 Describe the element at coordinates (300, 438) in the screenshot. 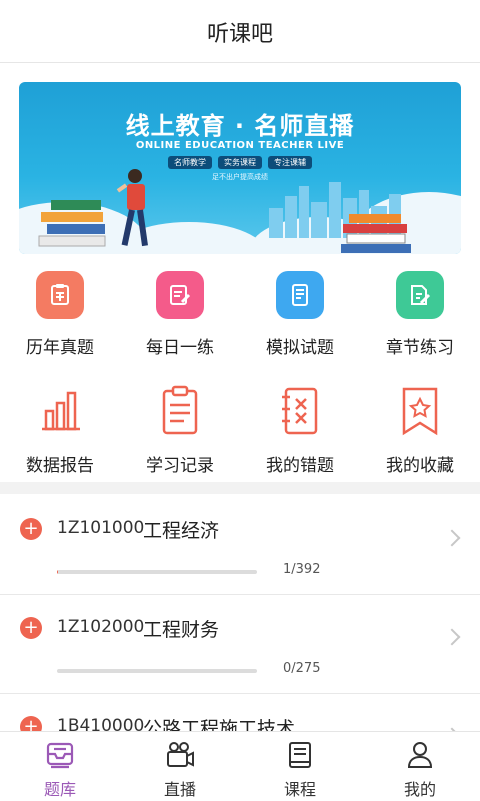

I see `tool-wrong-questions: 我的错题` at that location.